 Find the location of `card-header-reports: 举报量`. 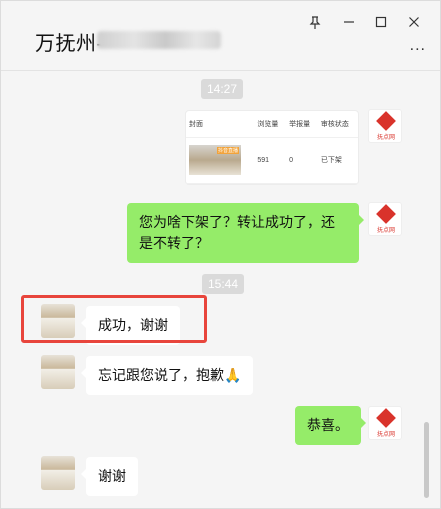

card-header-reports: 举报量 is located at coordinates (302, 124).